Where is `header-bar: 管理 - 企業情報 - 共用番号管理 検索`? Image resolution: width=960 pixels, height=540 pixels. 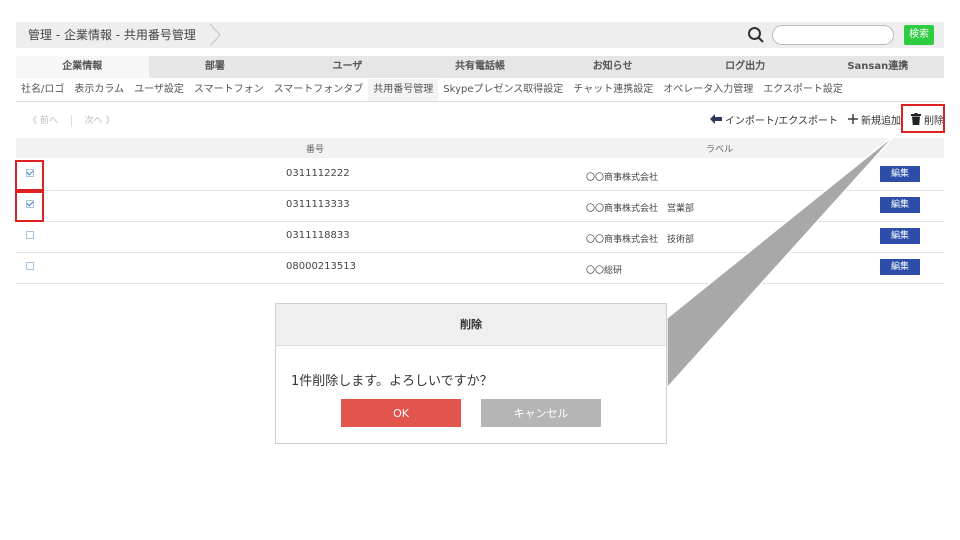
header-bar: 管理 - 企業情報 - 共用番号管理 検索 is located at coordinates (480, 35).